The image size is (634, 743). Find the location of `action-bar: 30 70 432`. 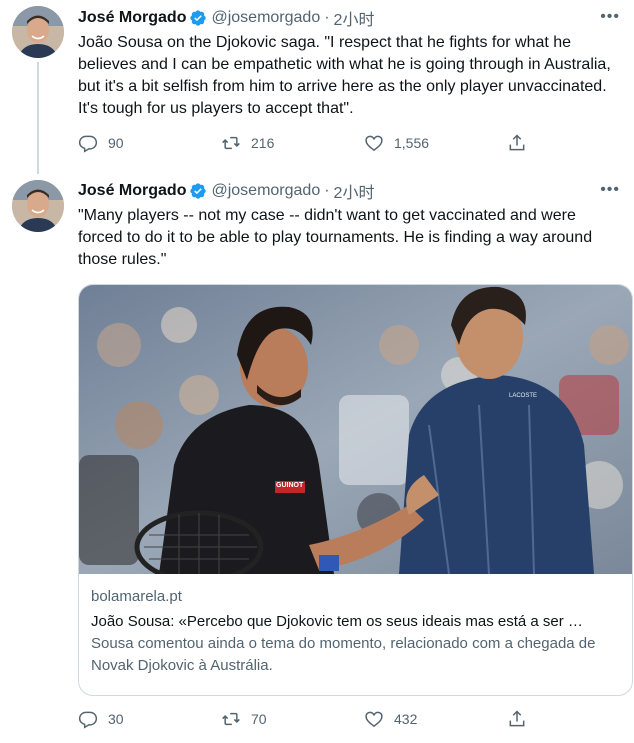

action-bar: 30 70 432 is located at coordinates (318, 719).